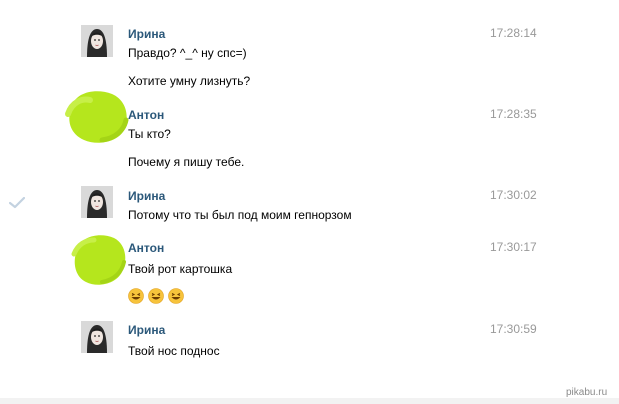 This screenshot has width=619, height=404. What do you see at coordinates (146, 330) in the screenshot?
I see `author-name: Ирина` at bounding box center [146, 330].